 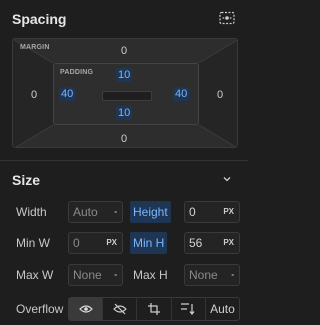 I want to click on padding-top-value: 10, so click(x=124, y=75).